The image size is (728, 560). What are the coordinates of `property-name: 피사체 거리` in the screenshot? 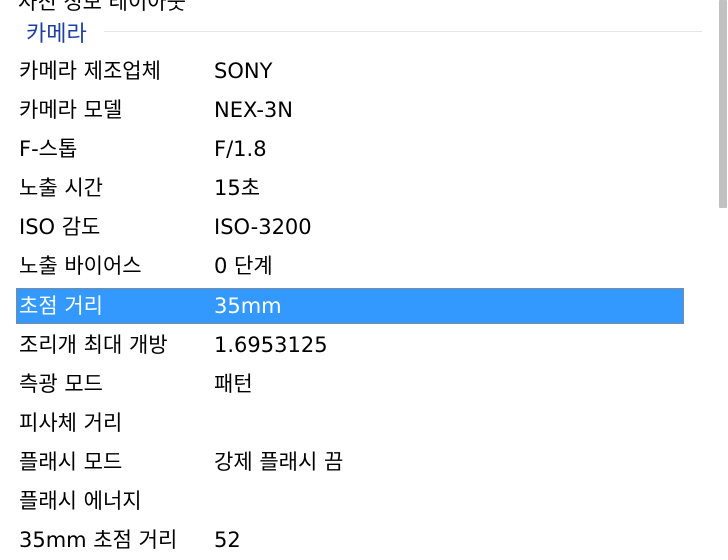 It's located at (71, 422).